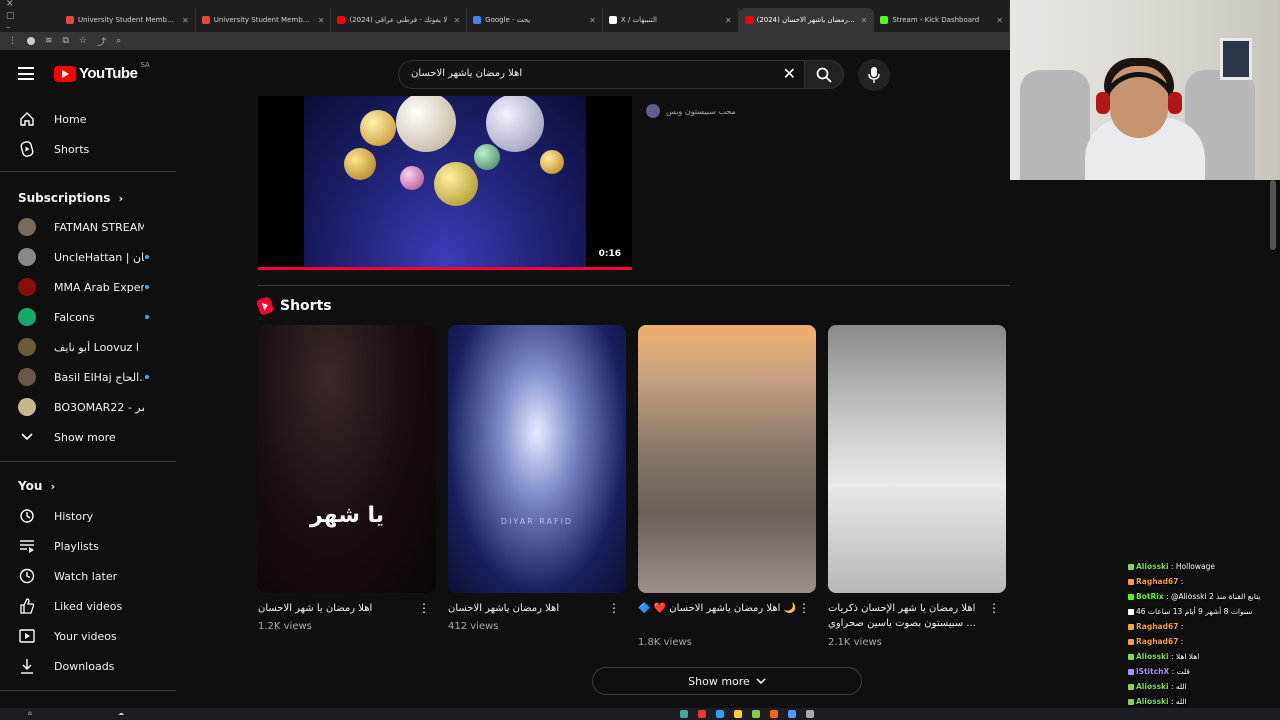  I want to click on chevron-right-icon: ›, so click(53, 486).